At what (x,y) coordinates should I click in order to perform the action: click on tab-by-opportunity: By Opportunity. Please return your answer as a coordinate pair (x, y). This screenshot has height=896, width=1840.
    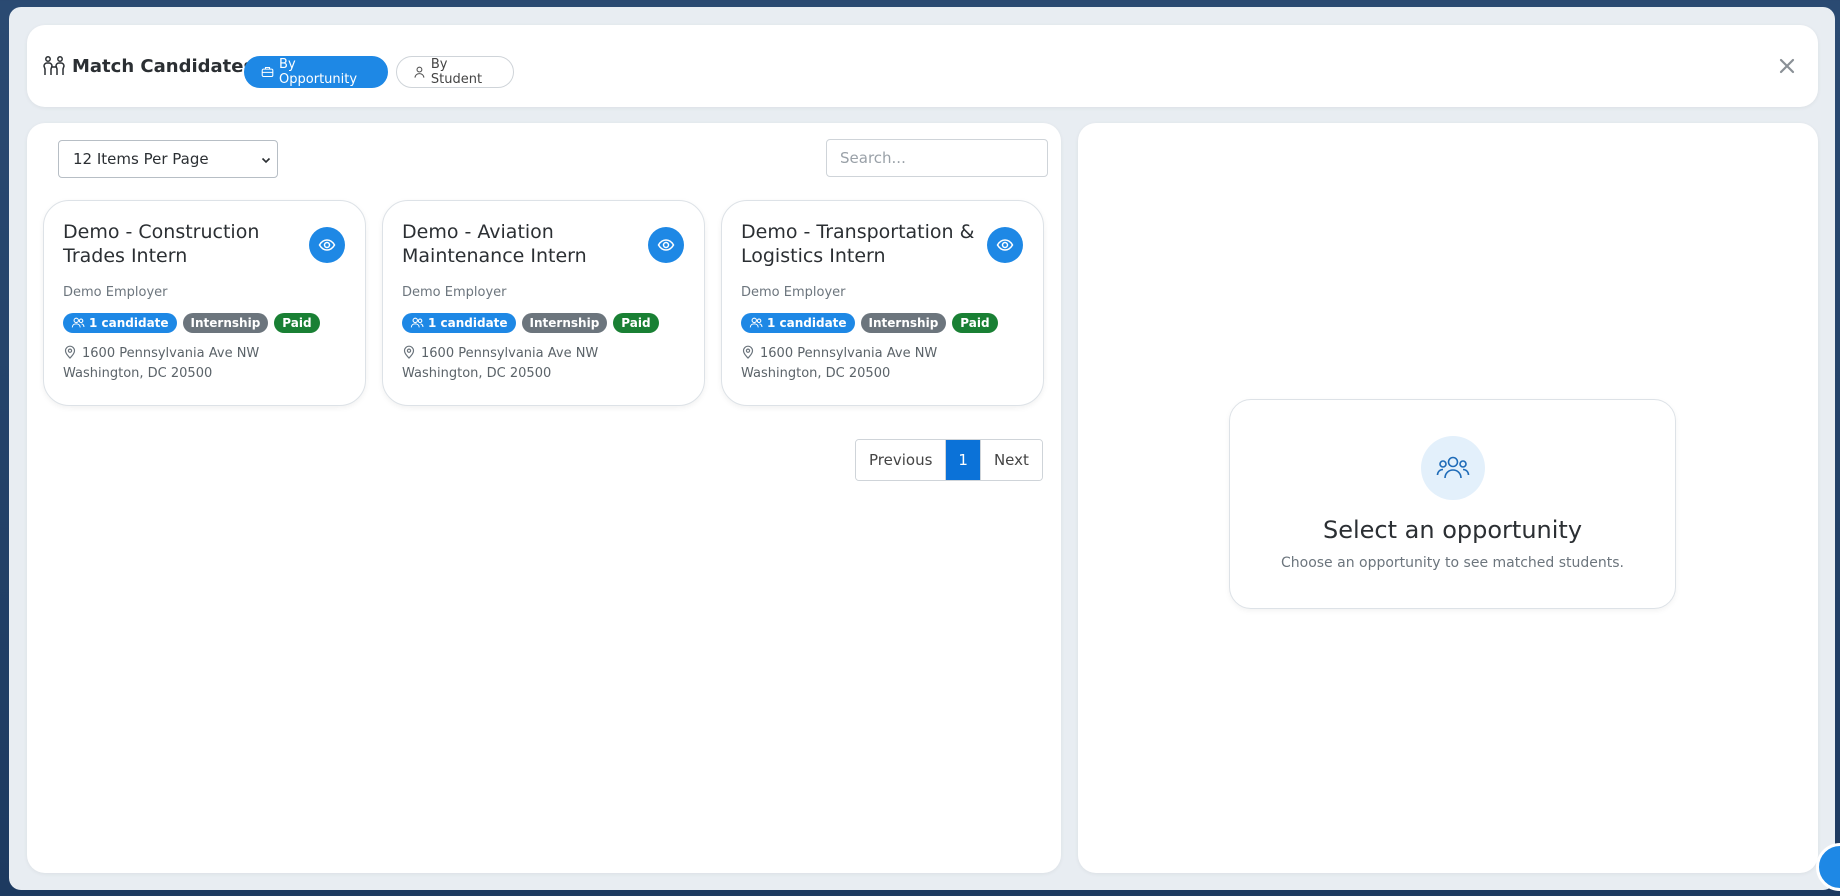
    Looking at the image, I should click on (316, 72).